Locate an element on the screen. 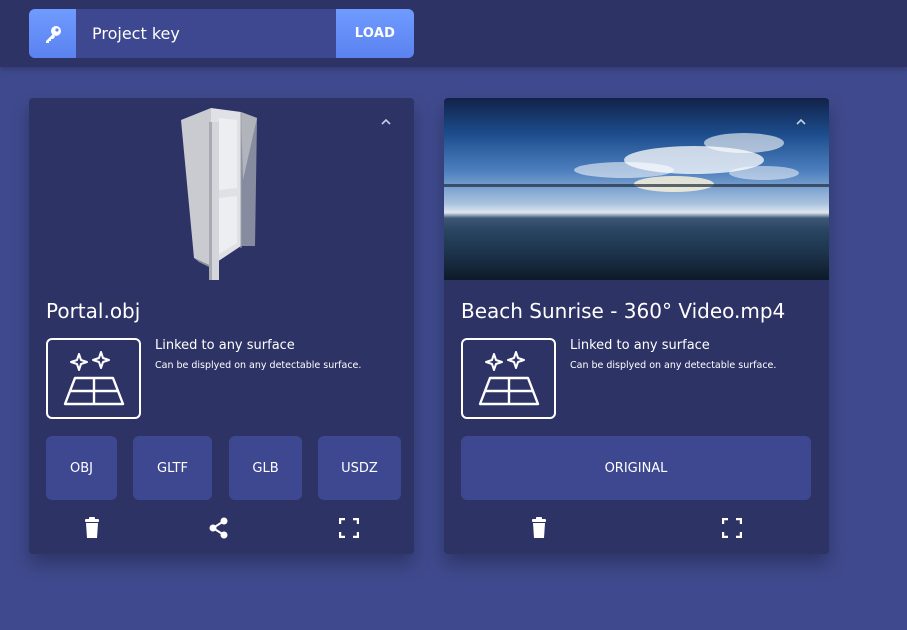 This screenshot has height=630, width=907. video-preview is located at coordinates (636, 189).